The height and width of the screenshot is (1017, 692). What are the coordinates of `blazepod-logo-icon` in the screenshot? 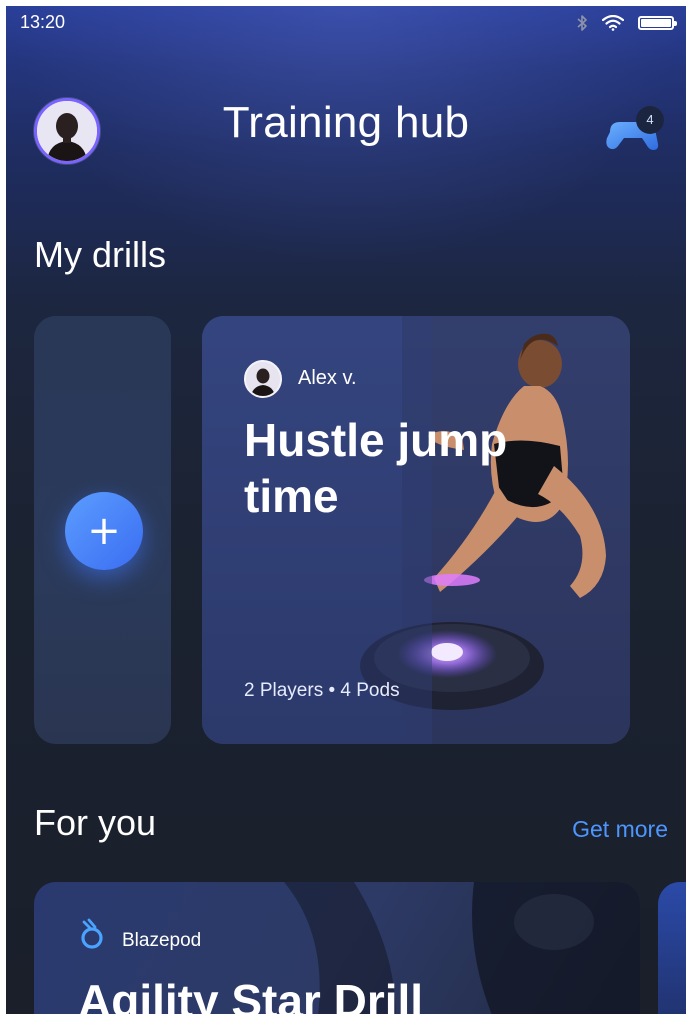 It's located at (92, 933).